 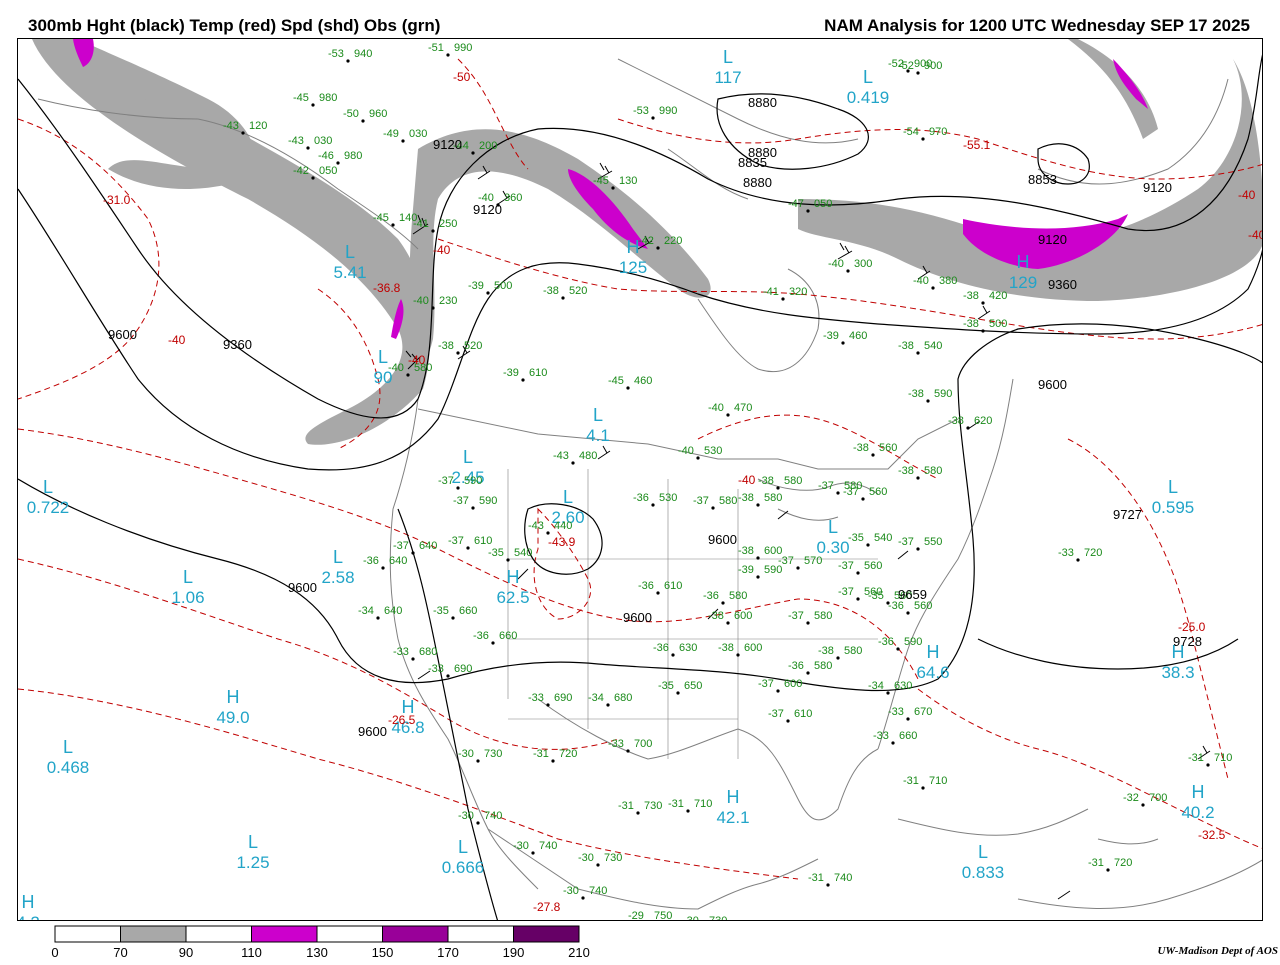 What do you see at coordinates (668, 498) in the screenshot?
I see `station-height: 530` at bounding box center [668, 498].